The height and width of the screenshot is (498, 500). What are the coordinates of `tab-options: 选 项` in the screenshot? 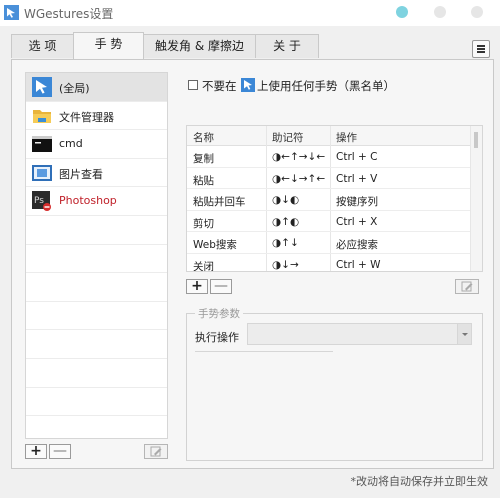 It's located at (42, 46).